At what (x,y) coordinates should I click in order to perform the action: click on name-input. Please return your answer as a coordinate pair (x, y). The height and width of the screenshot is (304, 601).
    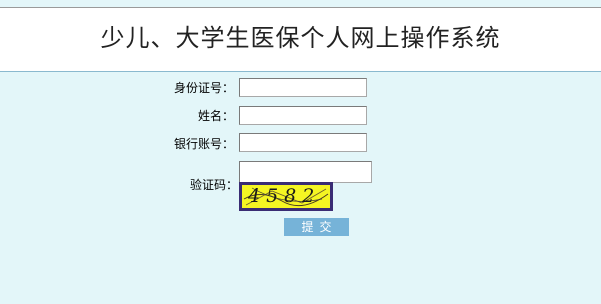
    Looking at the image, I should click on (303, 115).